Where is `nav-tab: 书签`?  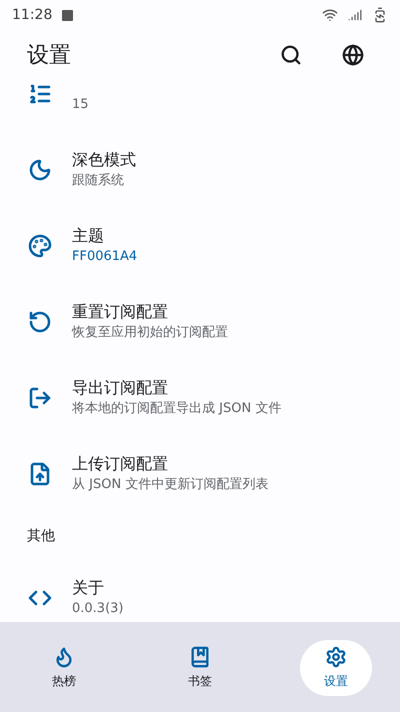
nav-tab: 书签 is located at coordinates (200, 668).